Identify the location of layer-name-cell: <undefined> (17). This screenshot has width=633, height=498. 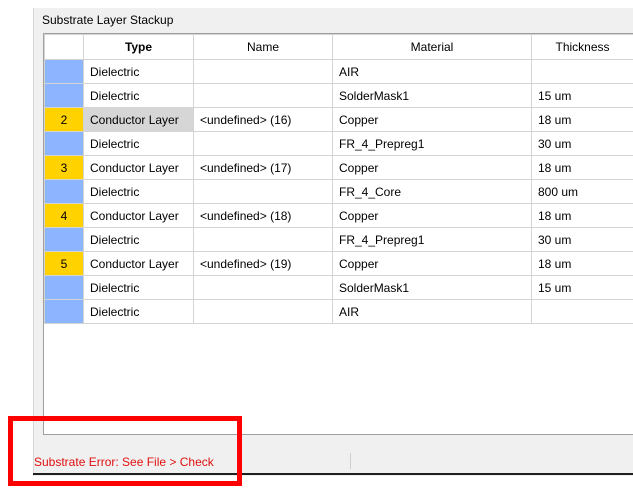
(263, 167).